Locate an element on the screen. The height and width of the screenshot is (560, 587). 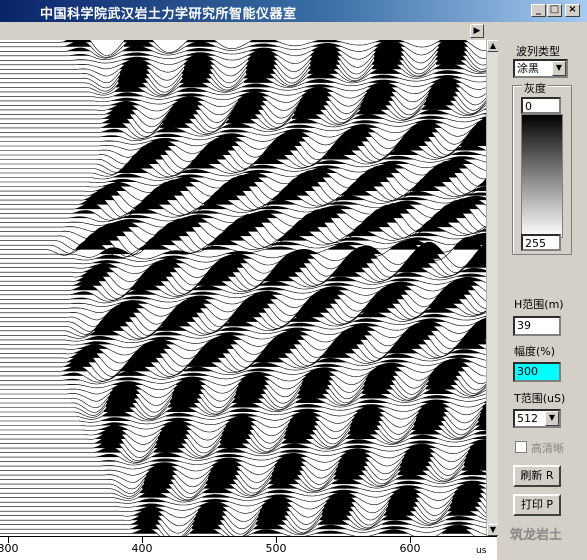
close-button: × is located at coordinates (572, 10).